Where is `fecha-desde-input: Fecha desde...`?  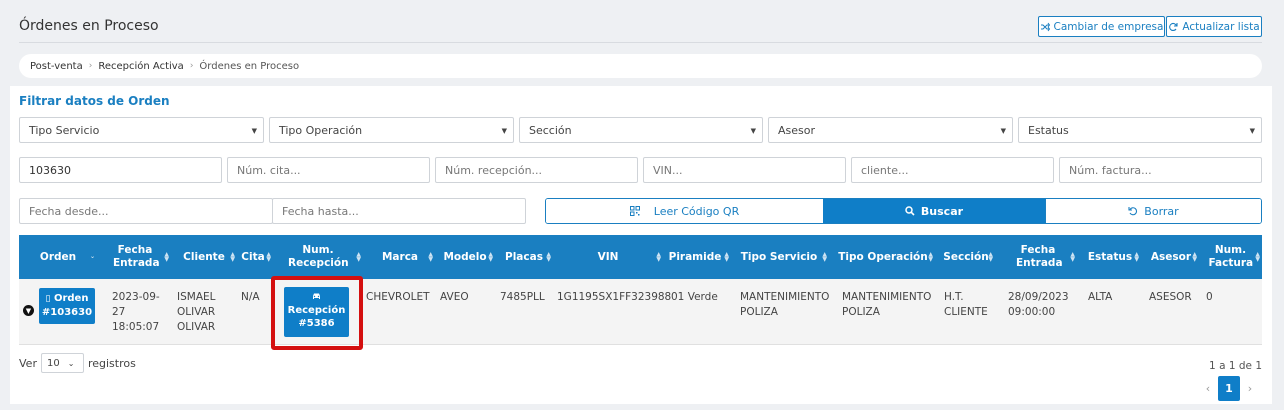 fecha-desde-input: Fecha desde... is located at coordinates (146, 211).